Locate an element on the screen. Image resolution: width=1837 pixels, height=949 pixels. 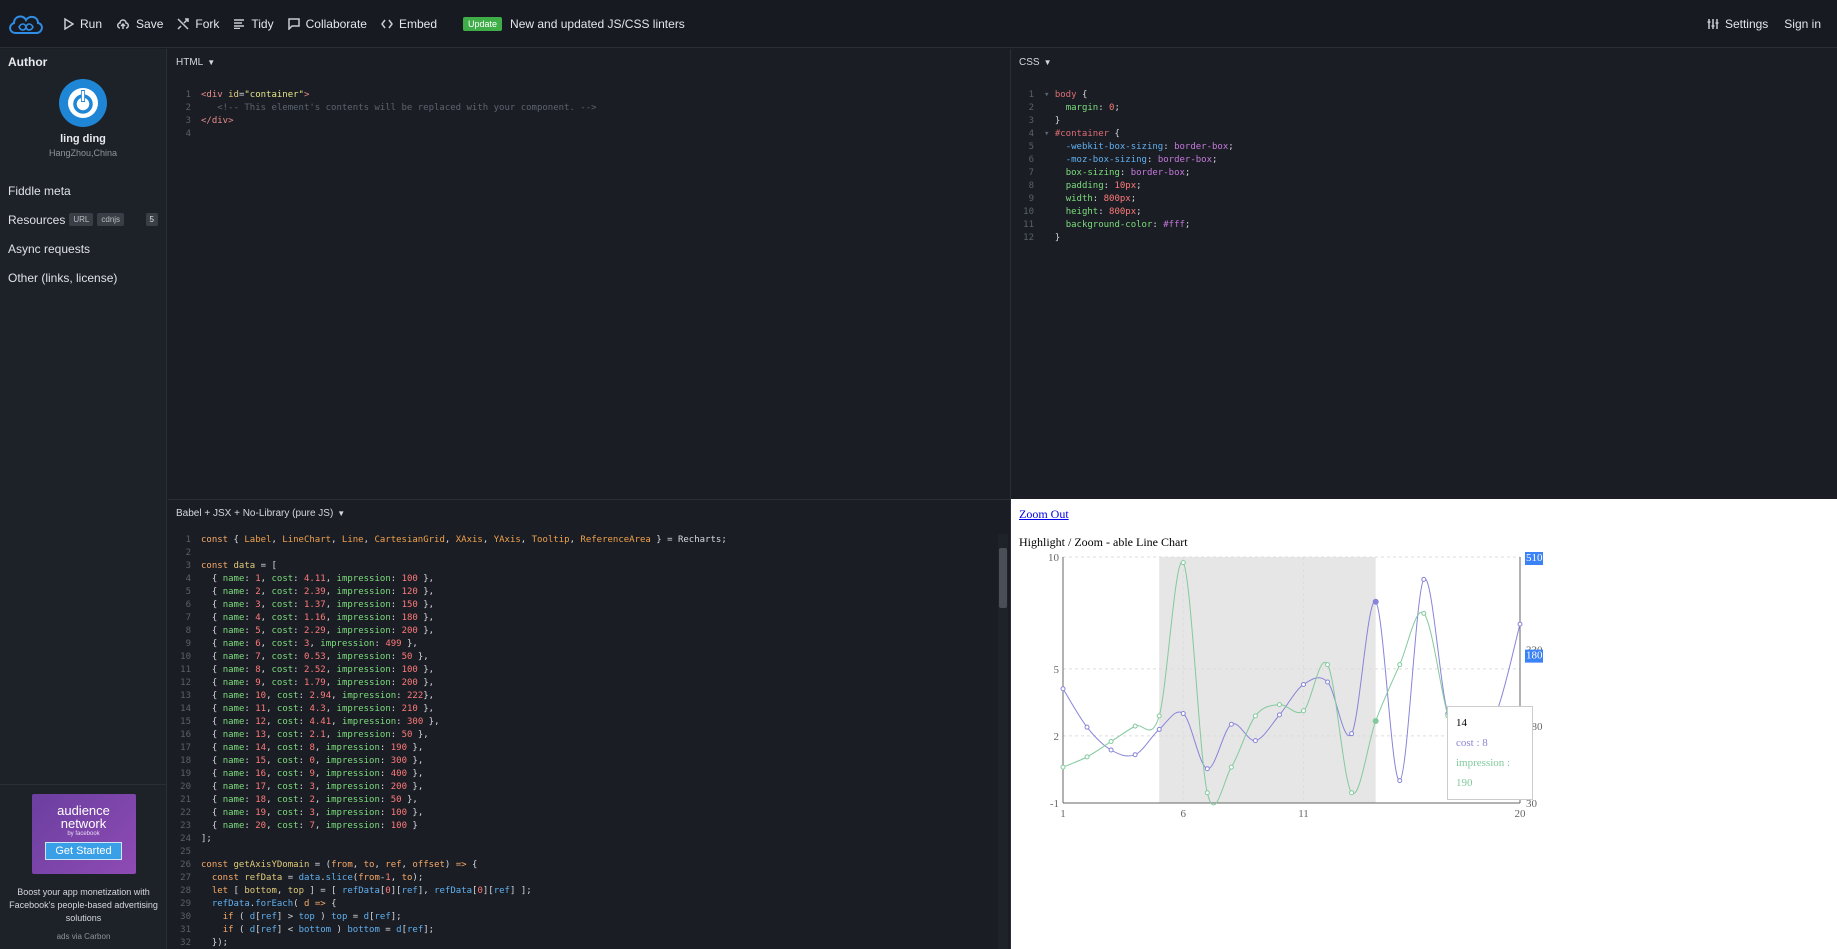
chat-icon is located at coordinates (293, 23).